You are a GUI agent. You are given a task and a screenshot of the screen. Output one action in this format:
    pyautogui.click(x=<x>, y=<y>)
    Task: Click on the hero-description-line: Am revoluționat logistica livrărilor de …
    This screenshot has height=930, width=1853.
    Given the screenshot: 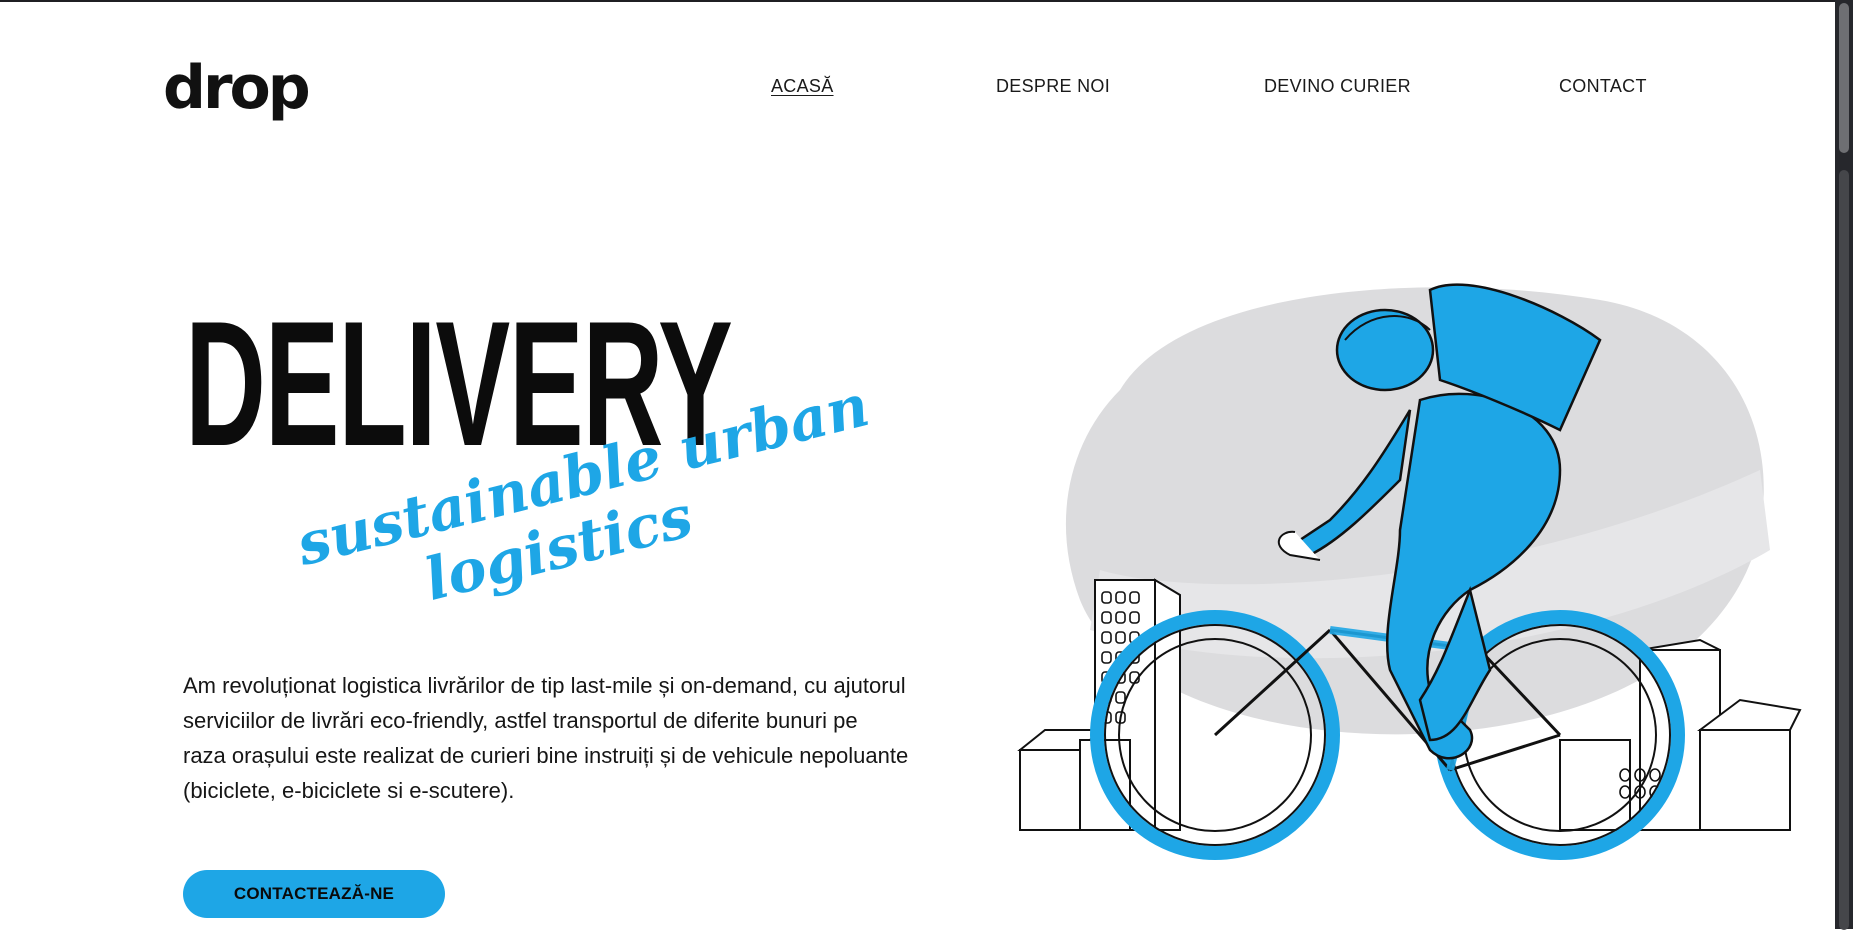 What is the action you would take?
    pyautogui.click(x=544, y=685)
    